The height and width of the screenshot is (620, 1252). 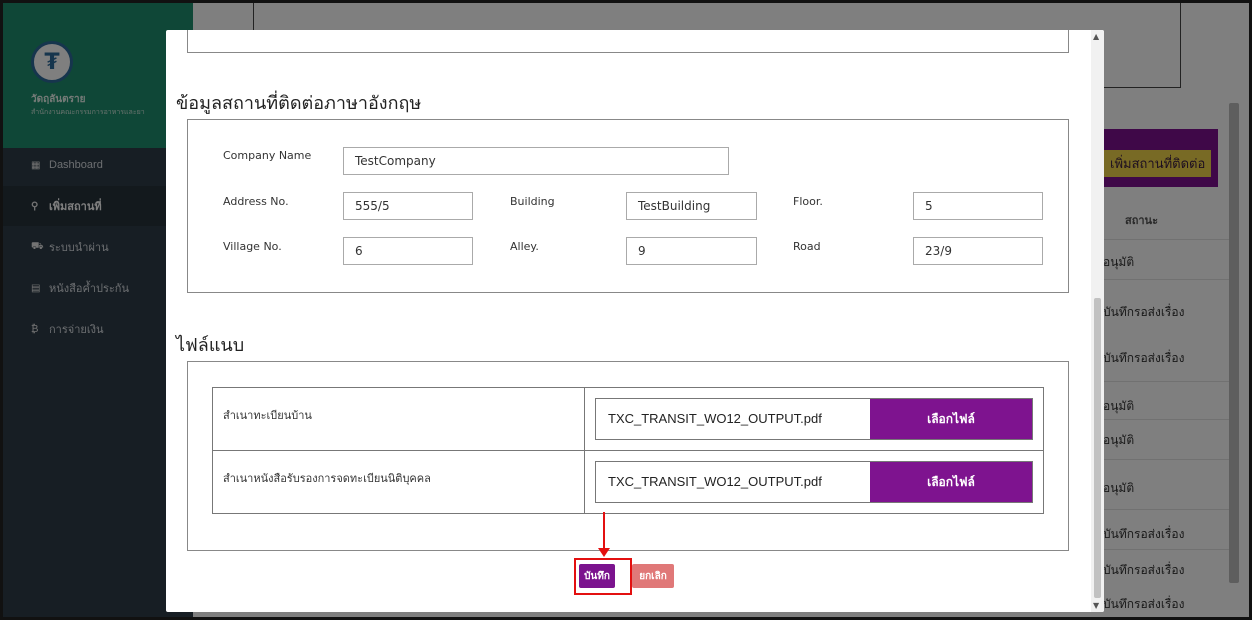 I want to click on road-label: Road, so click(x=807, y=246).